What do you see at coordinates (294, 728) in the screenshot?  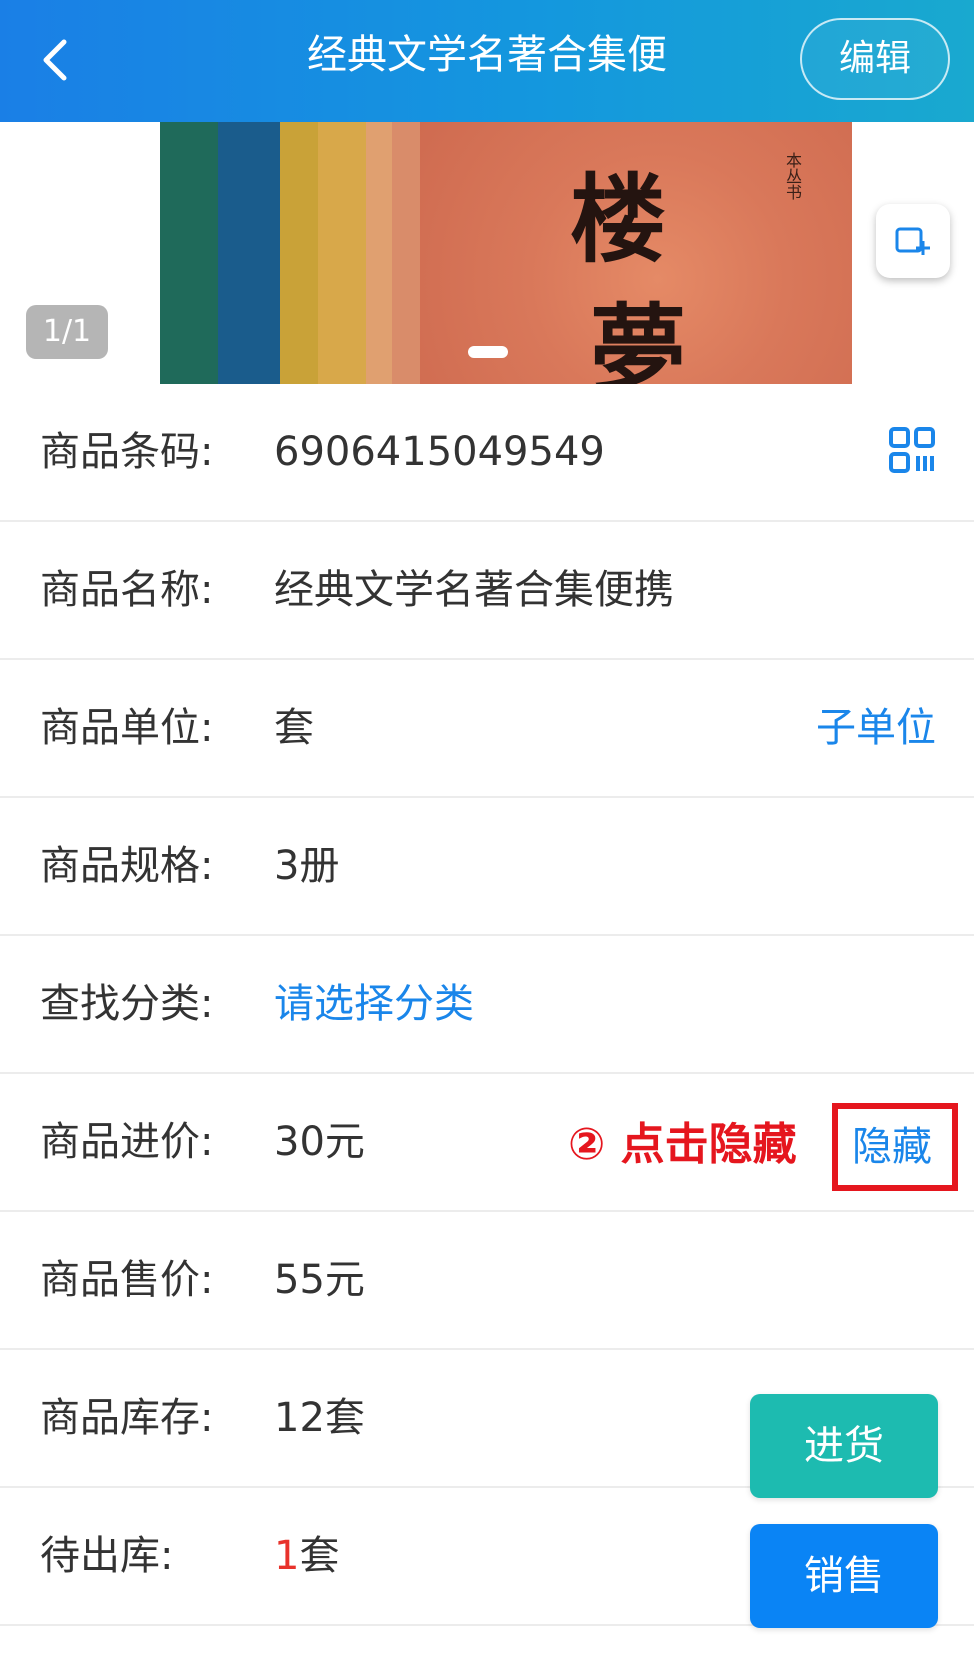 I see `unit-value: 套` at bounding box center [294, 728].